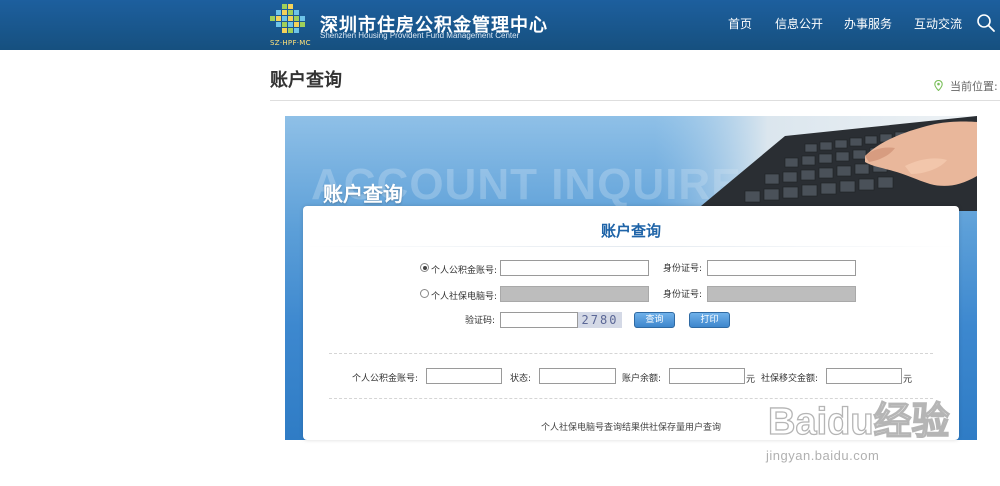 Image resolution: width=1000 pixels, height=486 pixels. Describe the element at coordinates (816, 163) in the screenshot. I see `keyboard-hand-illustration` at that location.